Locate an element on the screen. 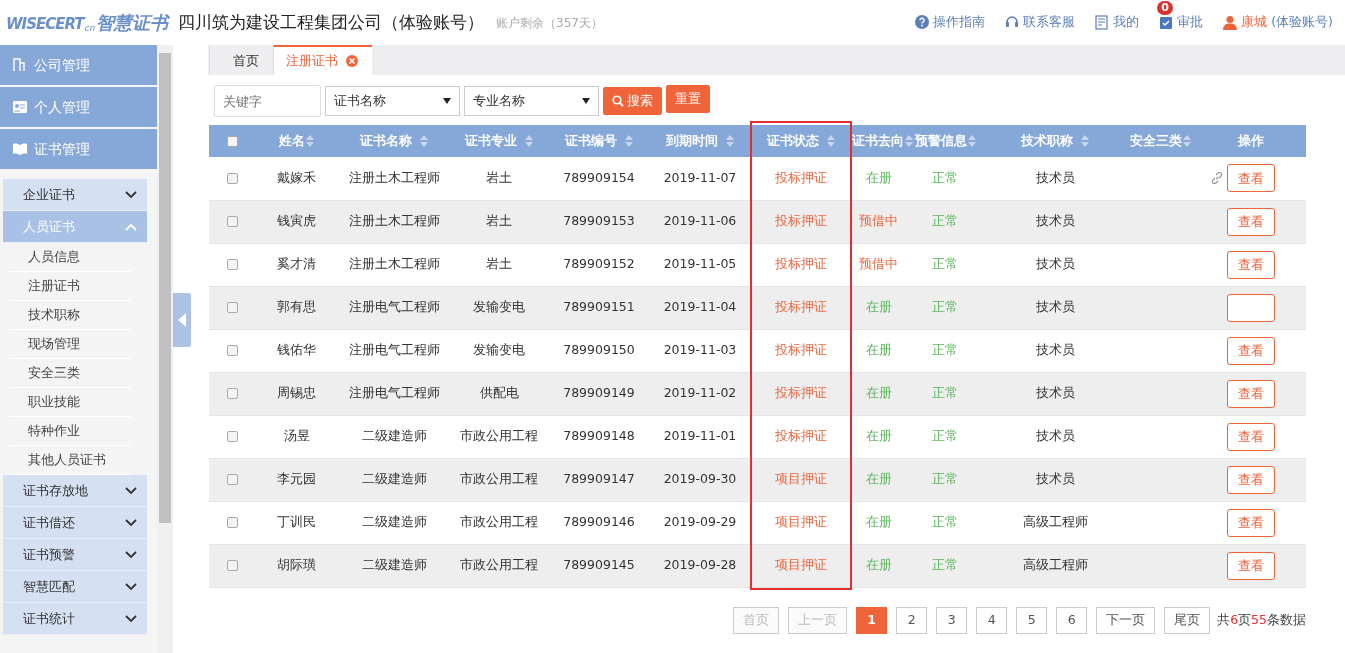  sidebar-item: 安全三类 is located at coordinates (70, 373).